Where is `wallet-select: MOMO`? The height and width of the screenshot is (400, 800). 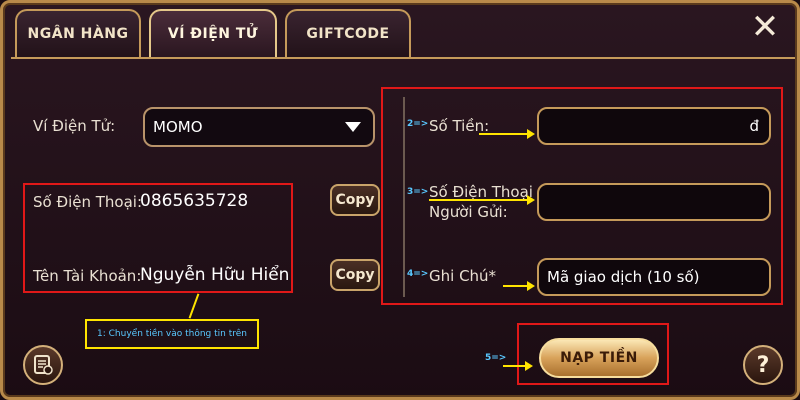 wallet-select: MOMO is located at coordinates (259, 127).